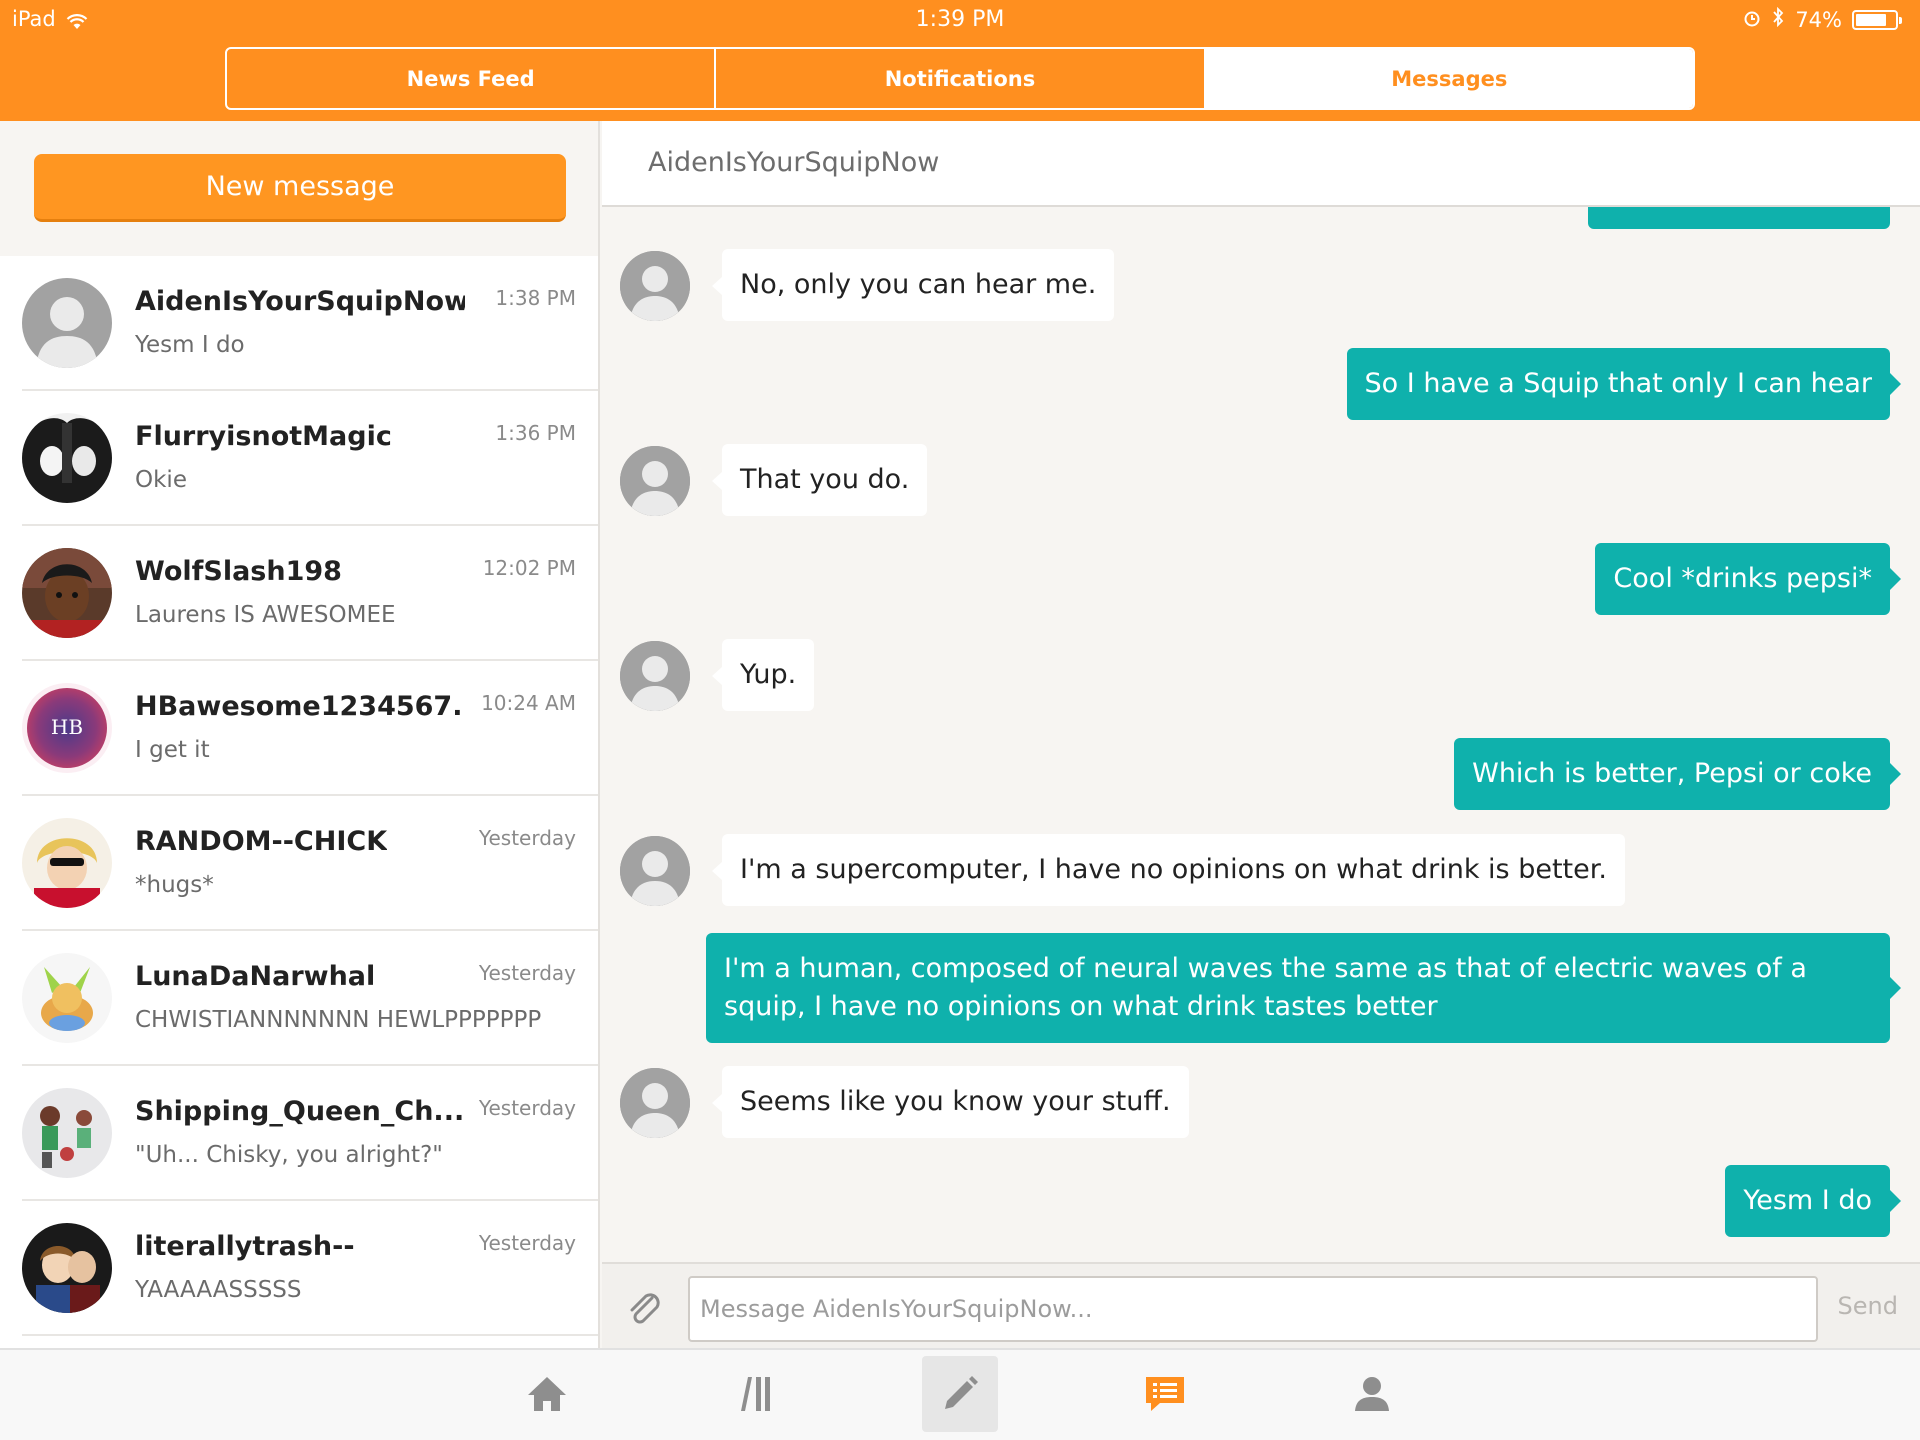 The image size is (1920, 1440). I want to click on incoming-message: Seems like you know your stuff., so click(950, 1102).